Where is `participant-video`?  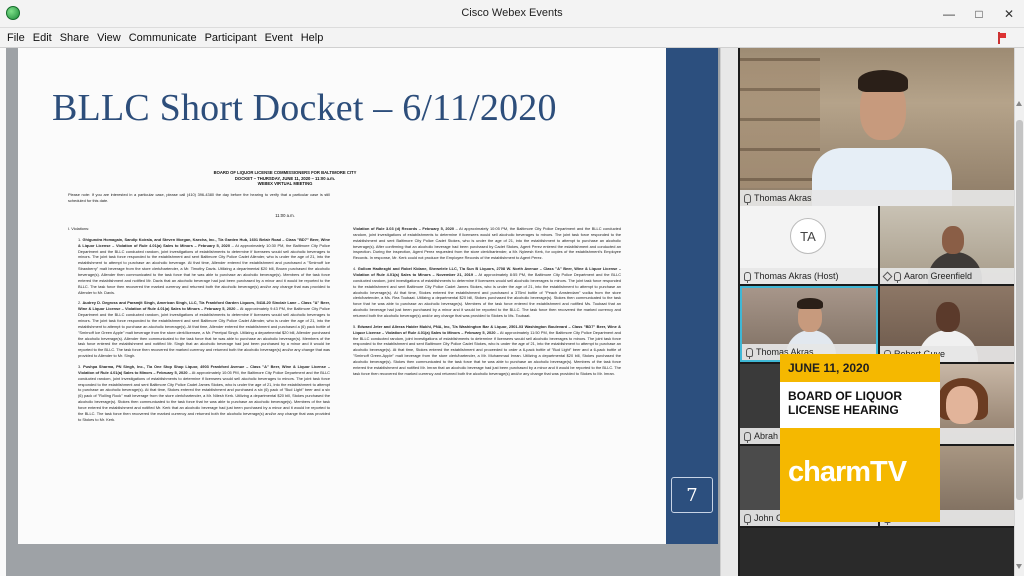 participant-video is located at coordinates (877, 127).